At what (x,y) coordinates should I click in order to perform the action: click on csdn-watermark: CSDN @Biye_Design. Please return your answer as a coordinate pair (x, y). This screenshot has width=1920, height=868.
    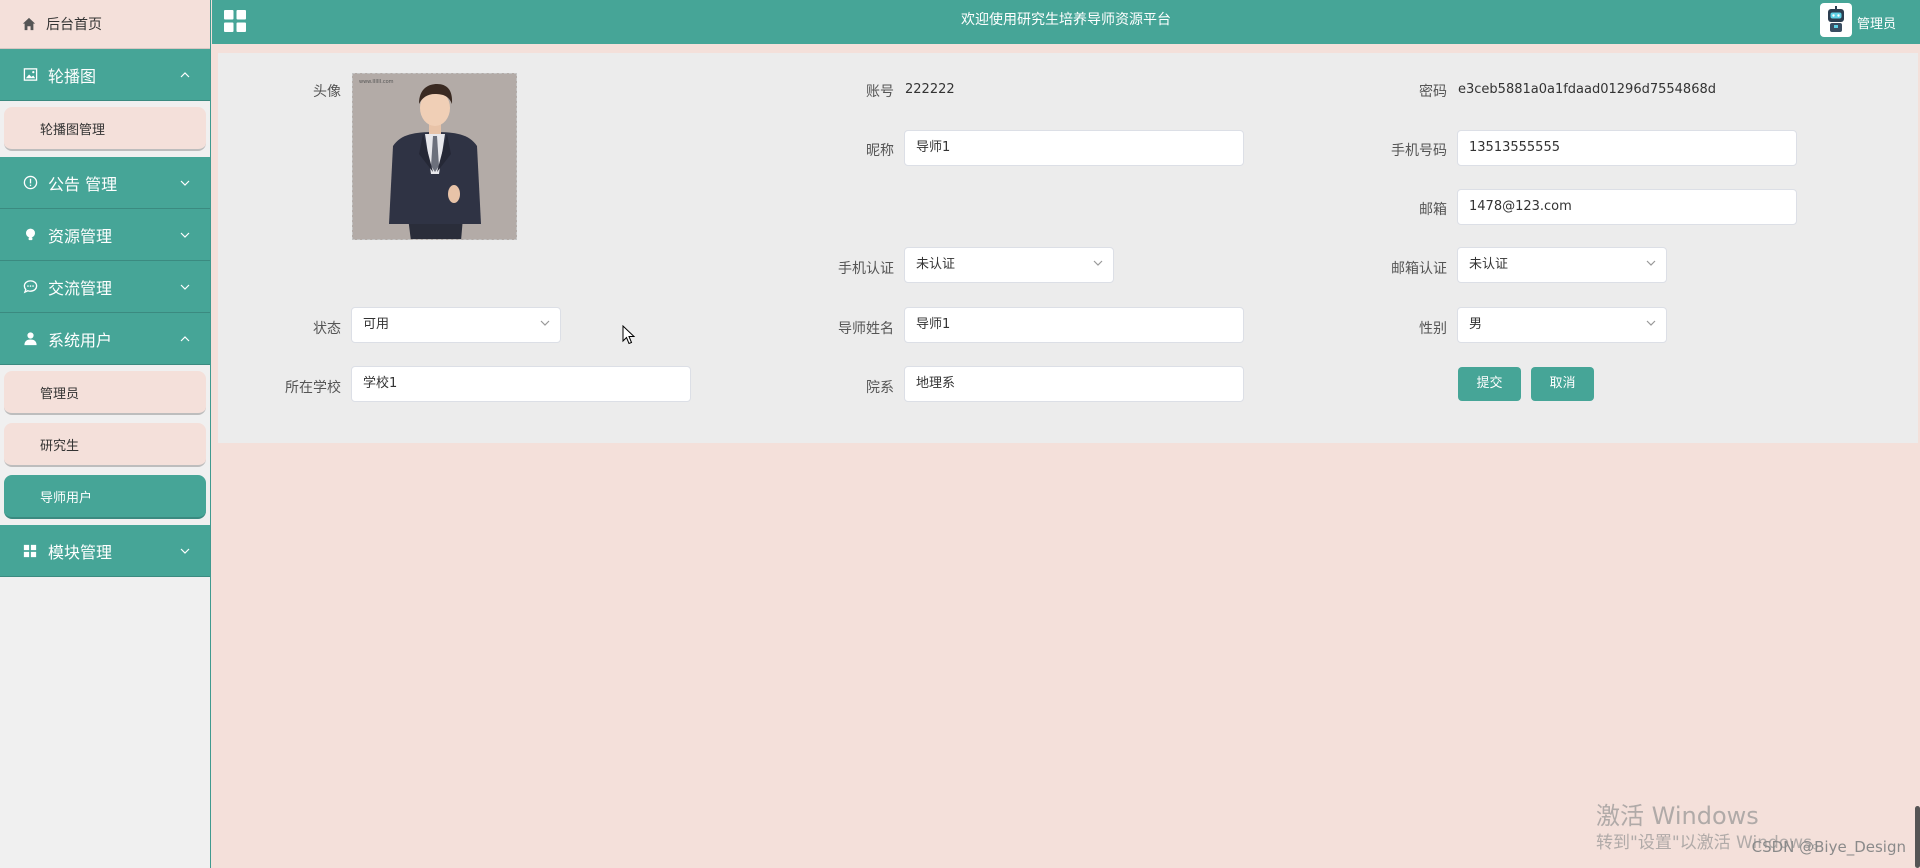
    Looking at the image, I should click on (1828, 847).